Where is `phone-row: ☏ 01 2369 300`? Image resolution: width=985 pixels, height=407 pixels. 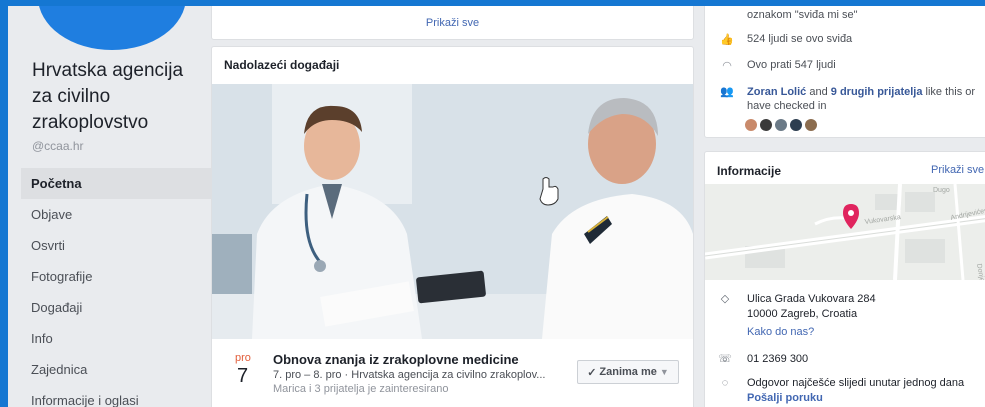
phone-row: ☏ 01 2369 300 is located at coordinates (762, 359).